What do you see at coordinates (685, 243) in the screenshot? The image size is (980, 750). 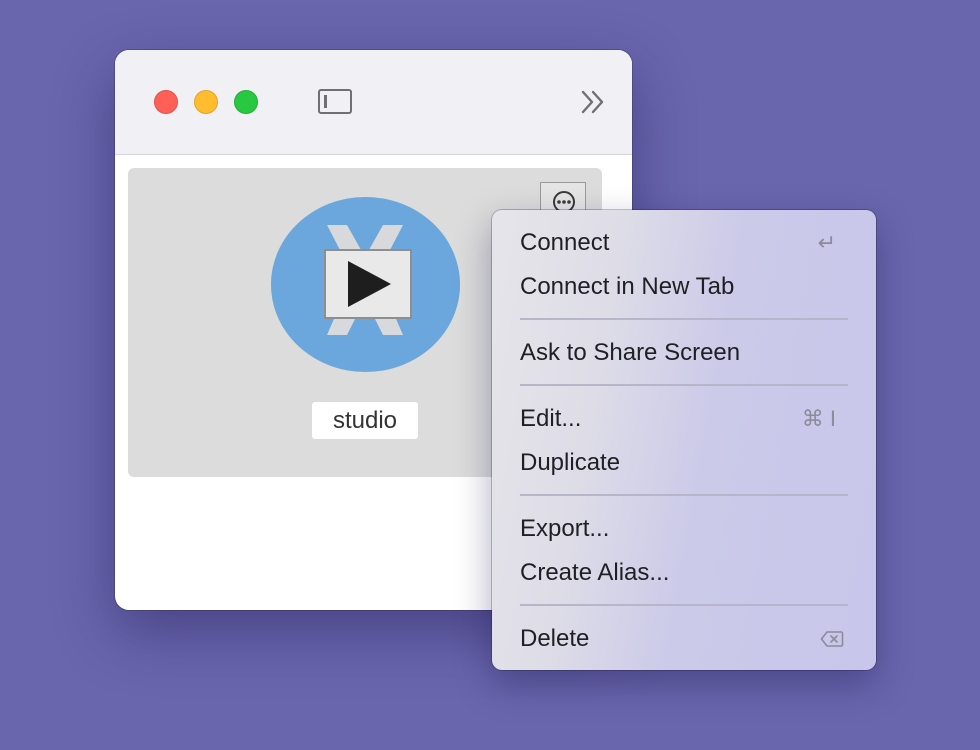 I see `menu-item-connect: Connect ↵` at bounding box center [685, 243].